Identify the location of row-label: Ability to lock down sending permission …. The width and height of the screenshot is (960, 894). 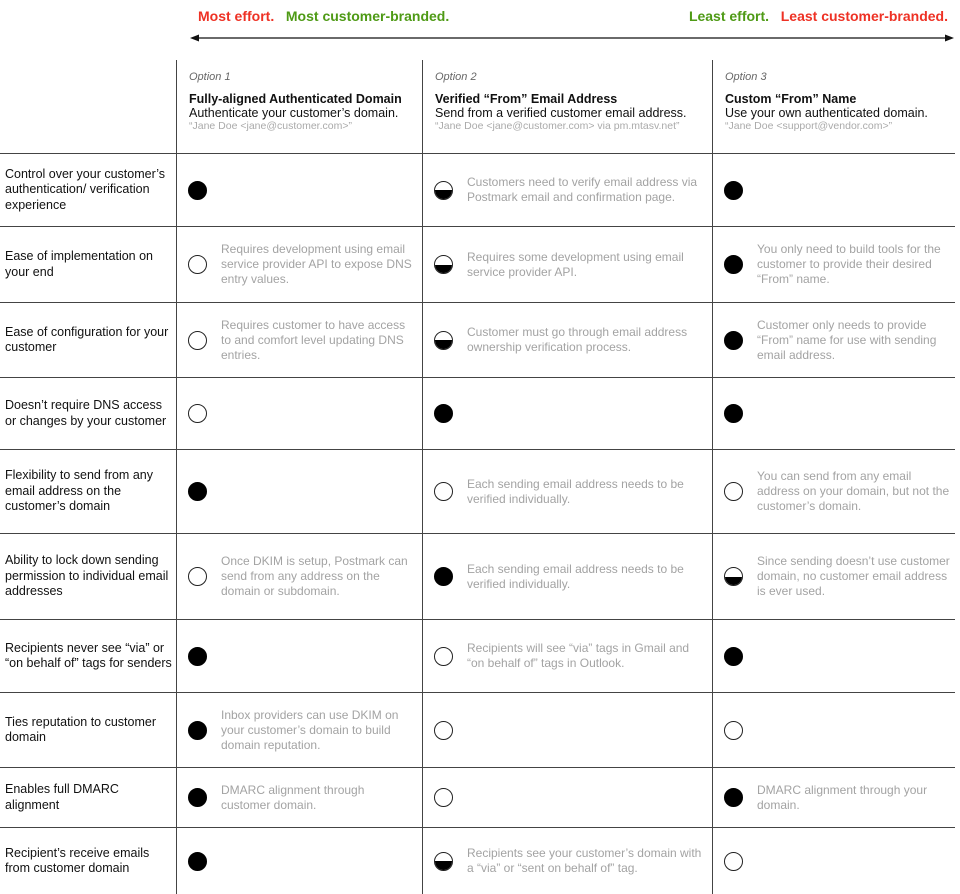
(87, 576).